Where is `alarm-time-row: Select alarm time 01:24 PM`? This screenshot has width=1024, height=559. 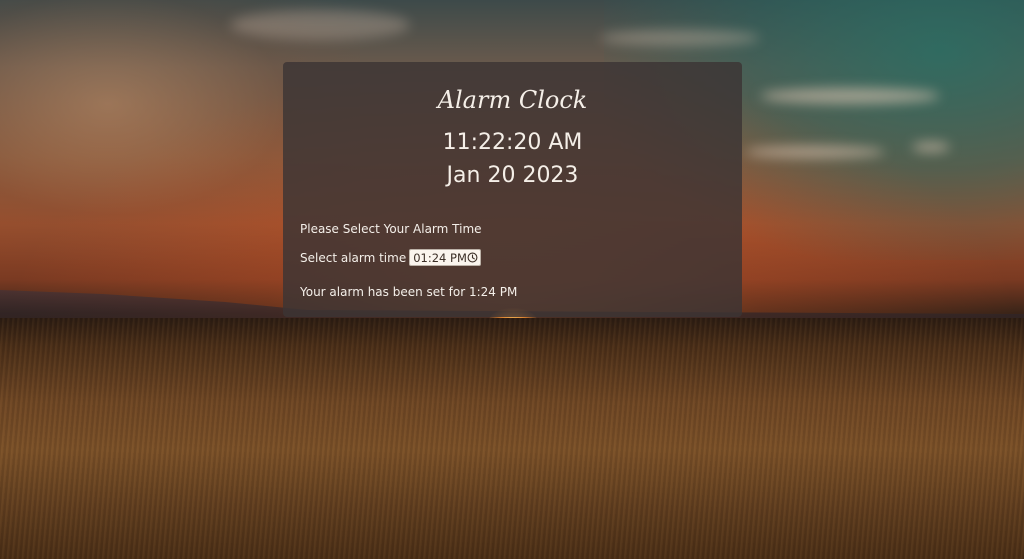
alarm-time-row: Select alarm time 01:24 PM is located at coordinates (391, 257).